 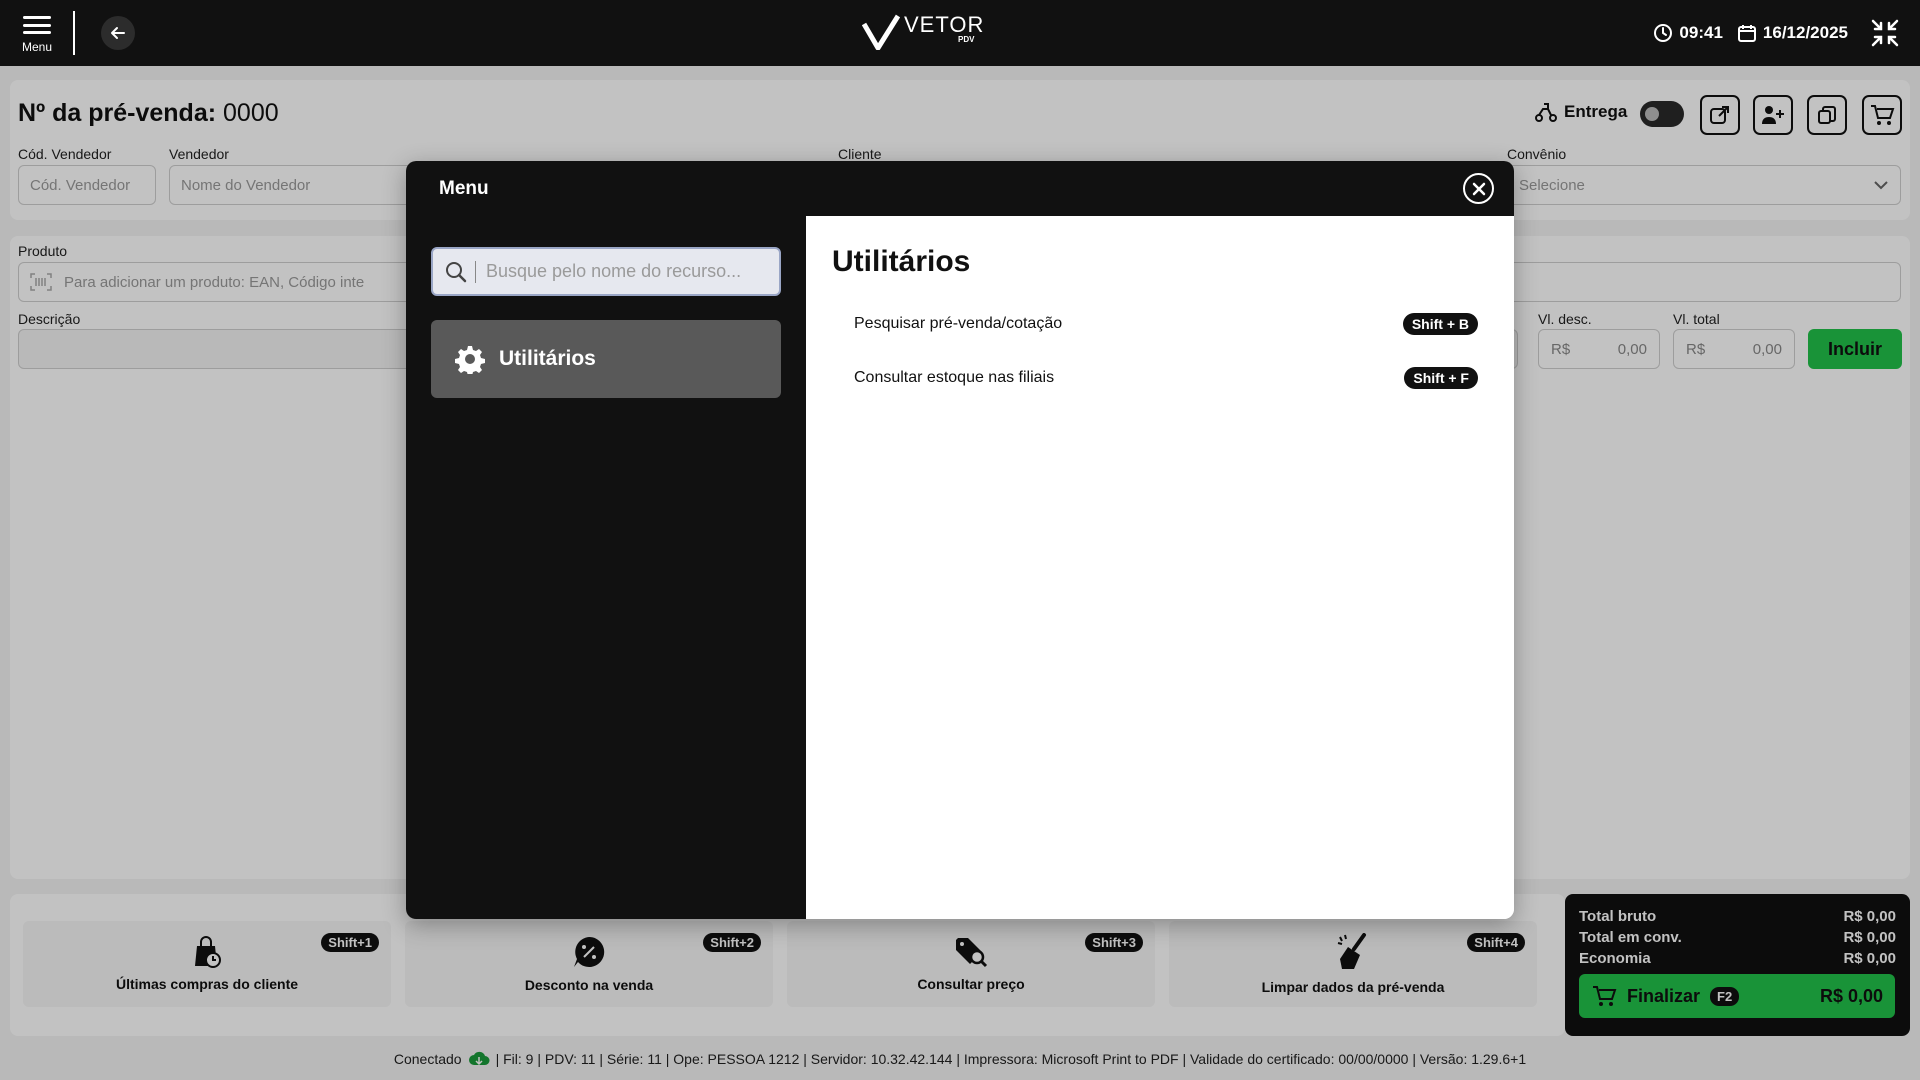 What do you see at coordinates (960, 188) in the screenshot?
I see `modal-header: Menu` at bounding box center [960, 188].